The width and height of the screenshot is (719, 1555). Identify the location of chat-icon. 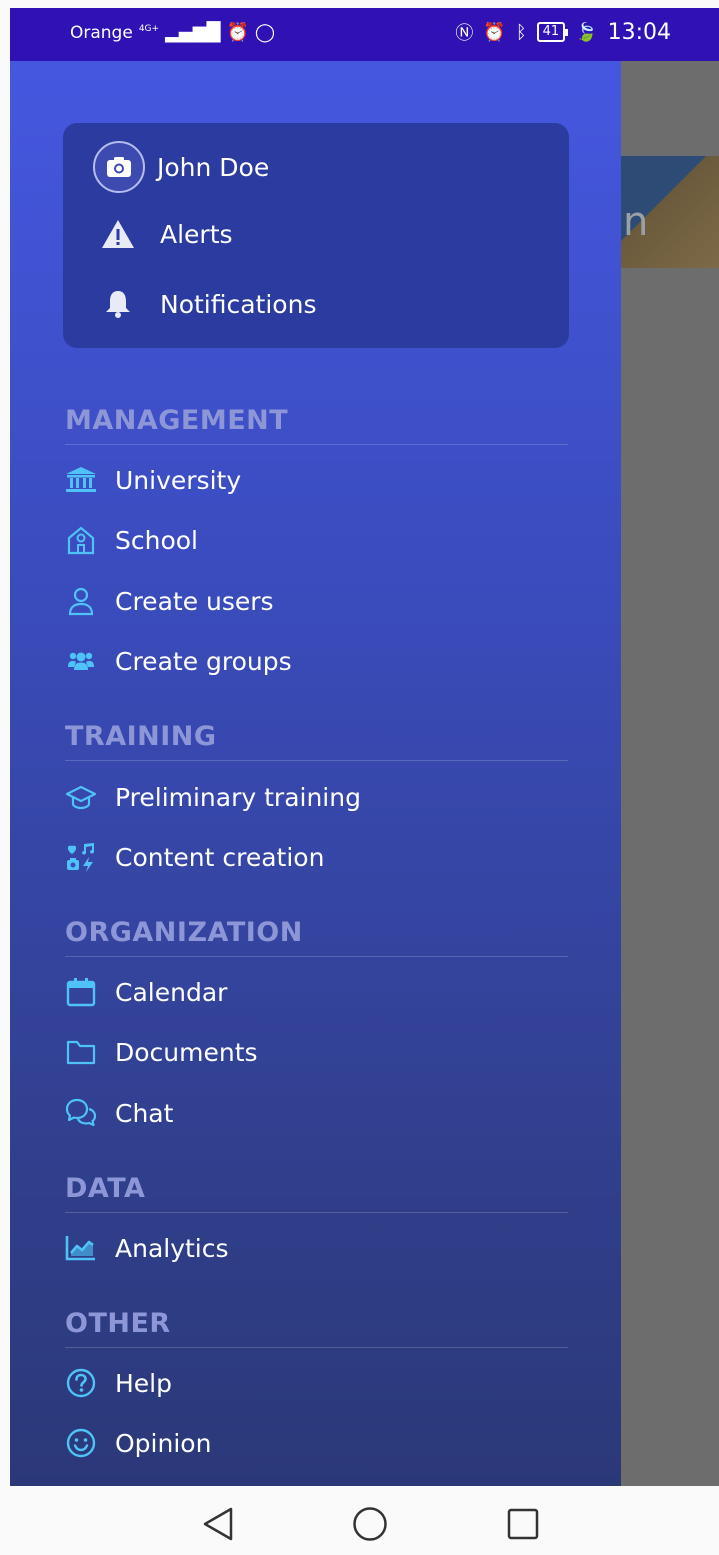
(85, 1113).